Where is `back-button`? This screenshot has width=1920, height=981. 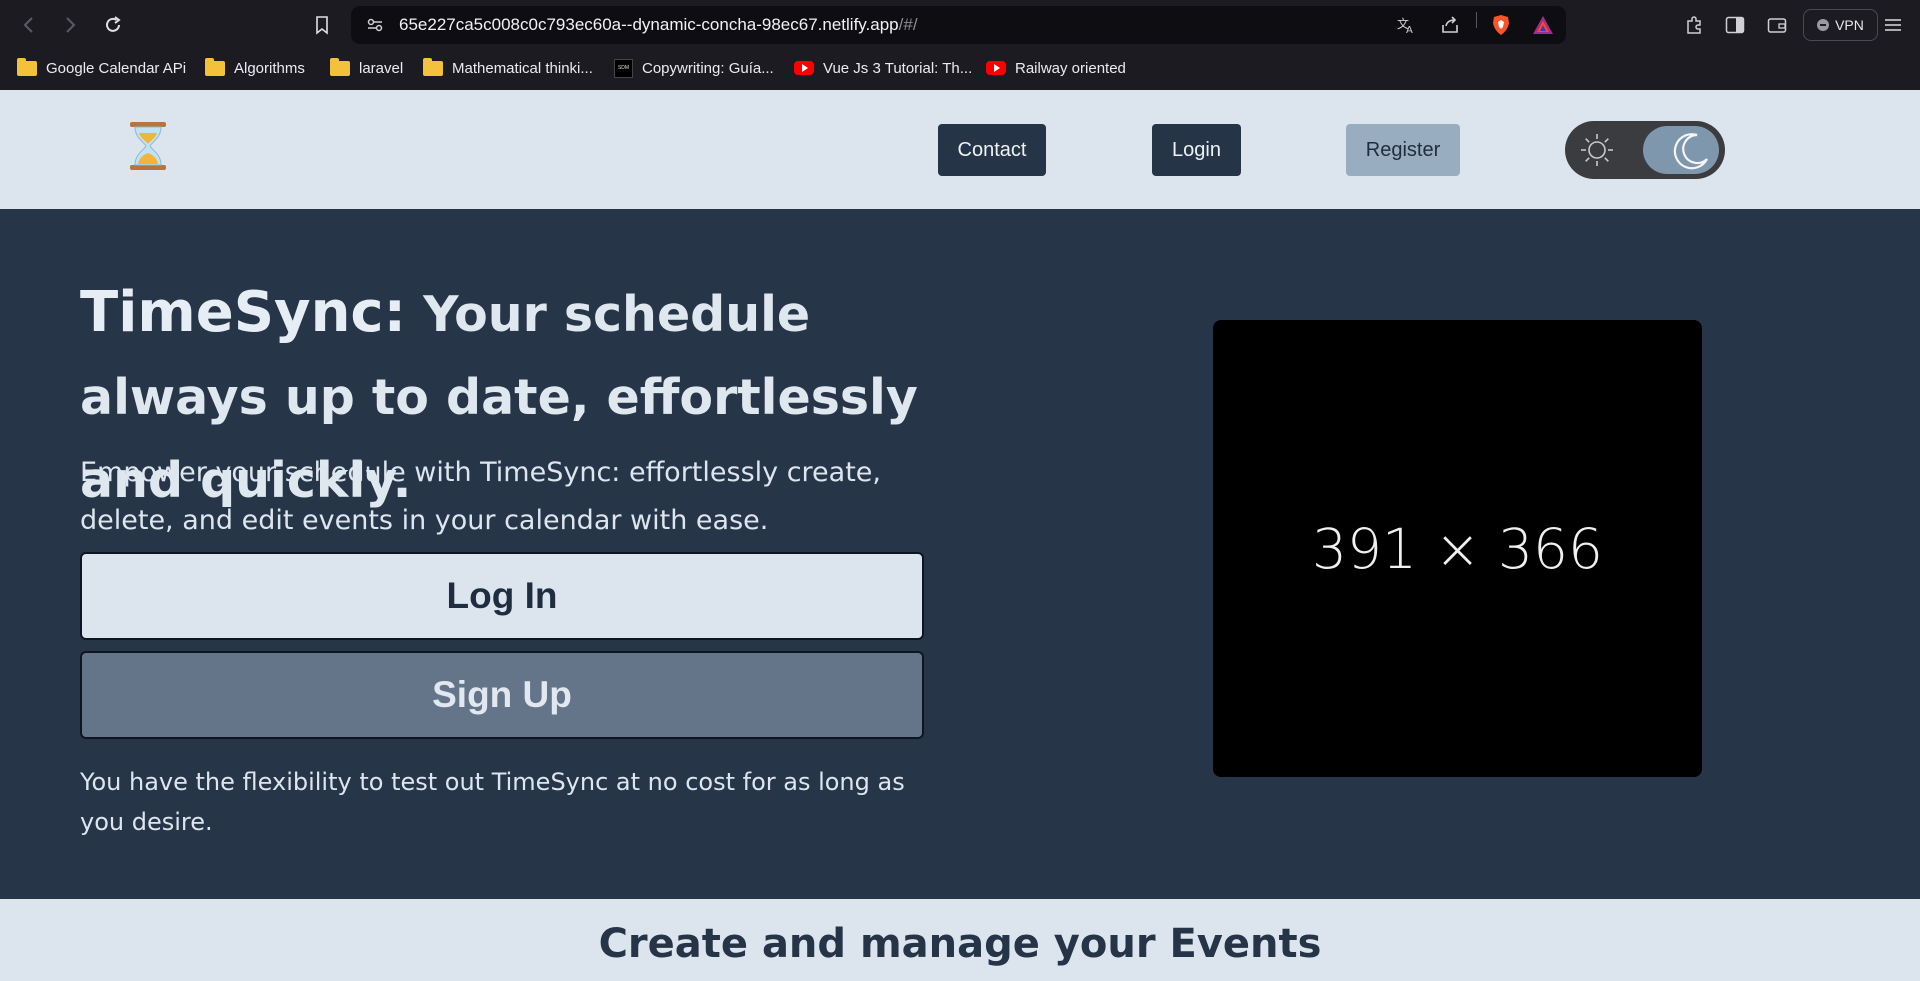 back-button is located at coordinates (29, 25).